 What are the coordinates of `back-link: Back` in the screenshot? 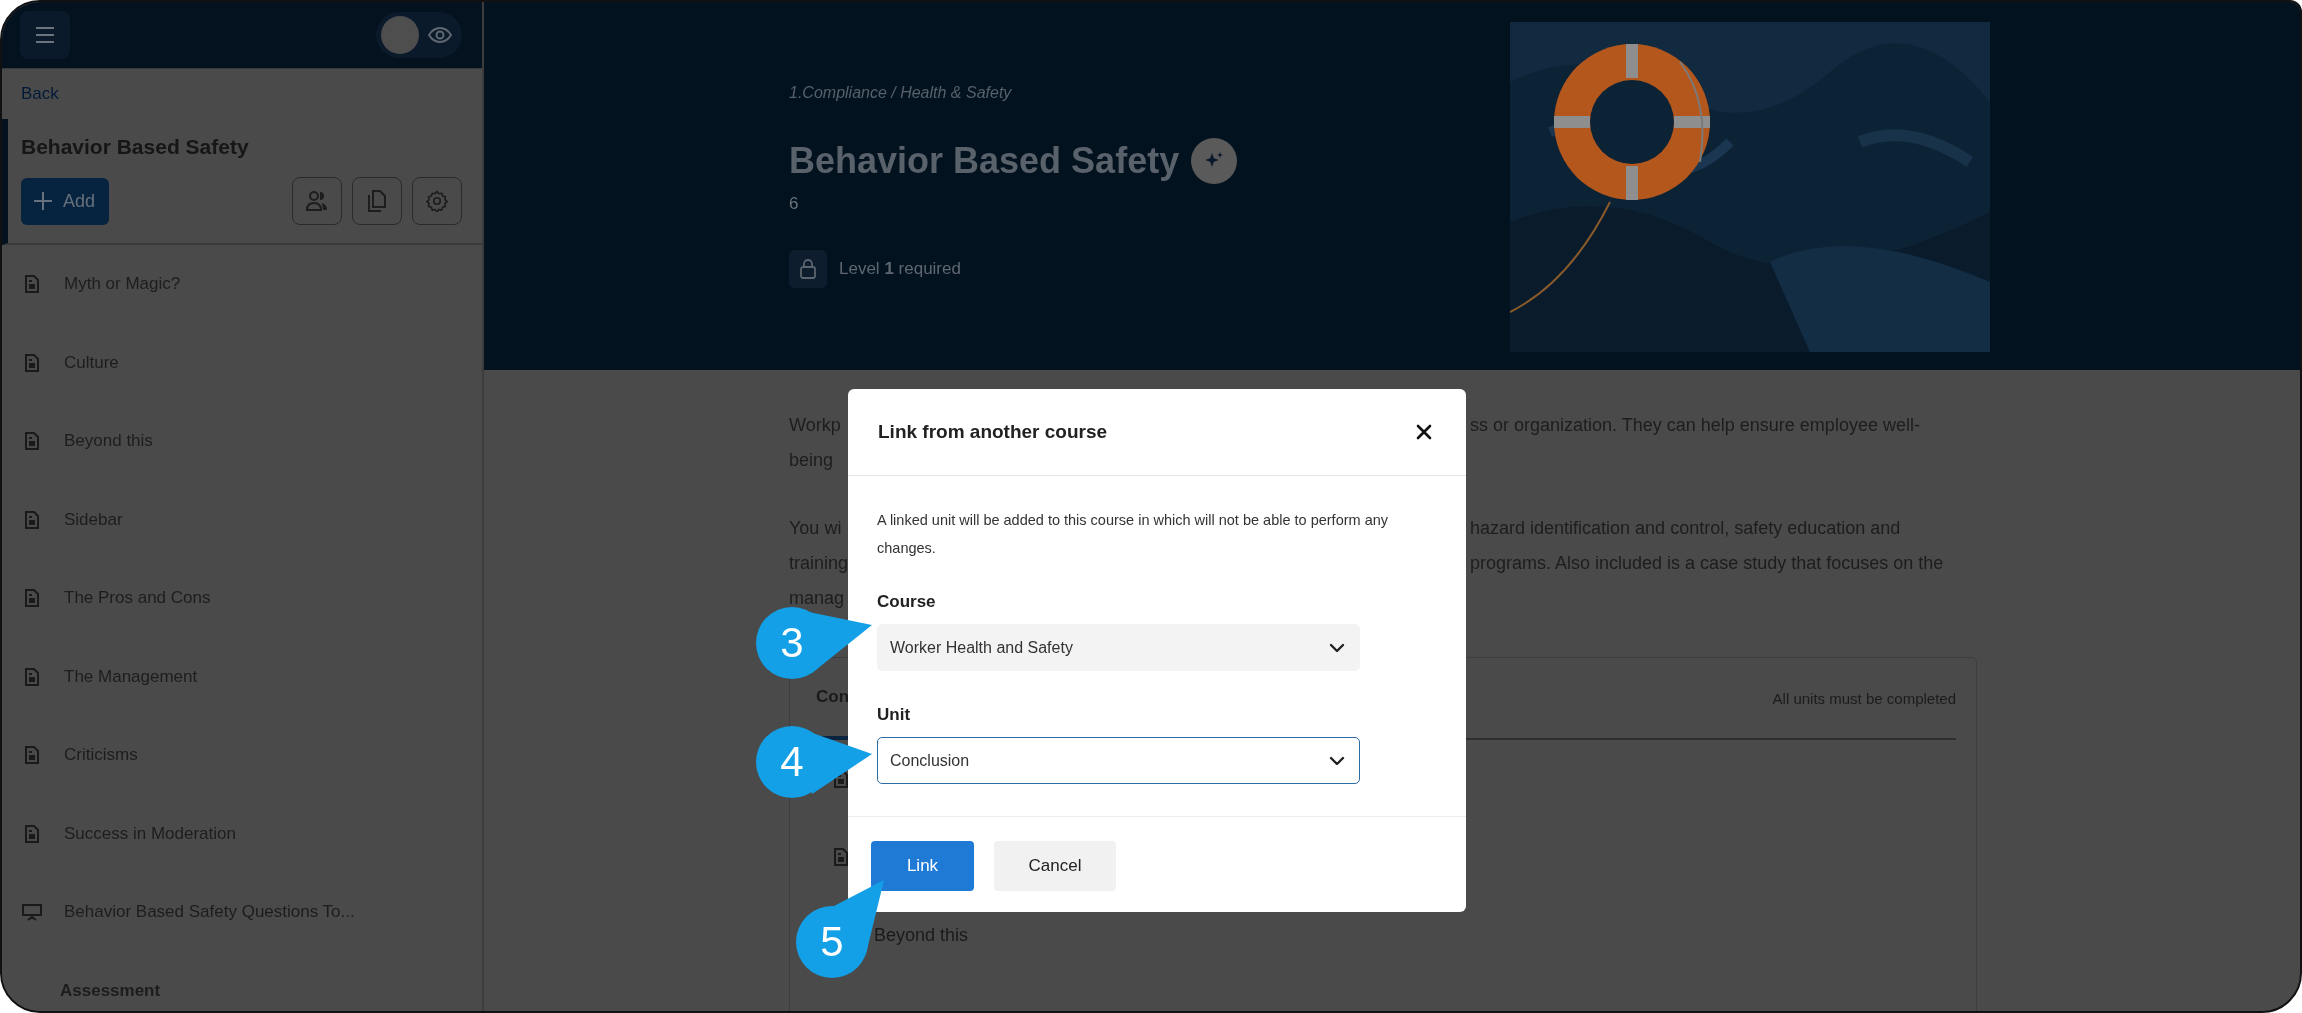 It's located at (40, 94).